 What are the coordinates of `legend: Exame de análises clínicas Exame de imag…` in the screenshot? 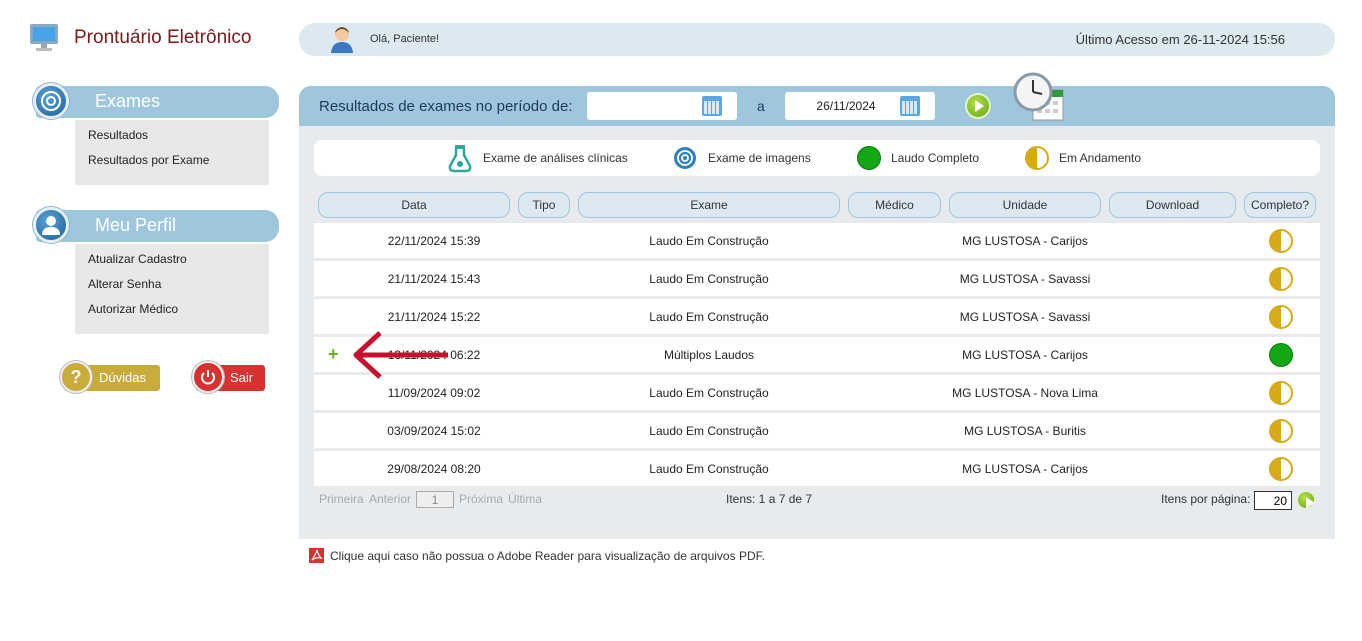 It's located at (817, 158).